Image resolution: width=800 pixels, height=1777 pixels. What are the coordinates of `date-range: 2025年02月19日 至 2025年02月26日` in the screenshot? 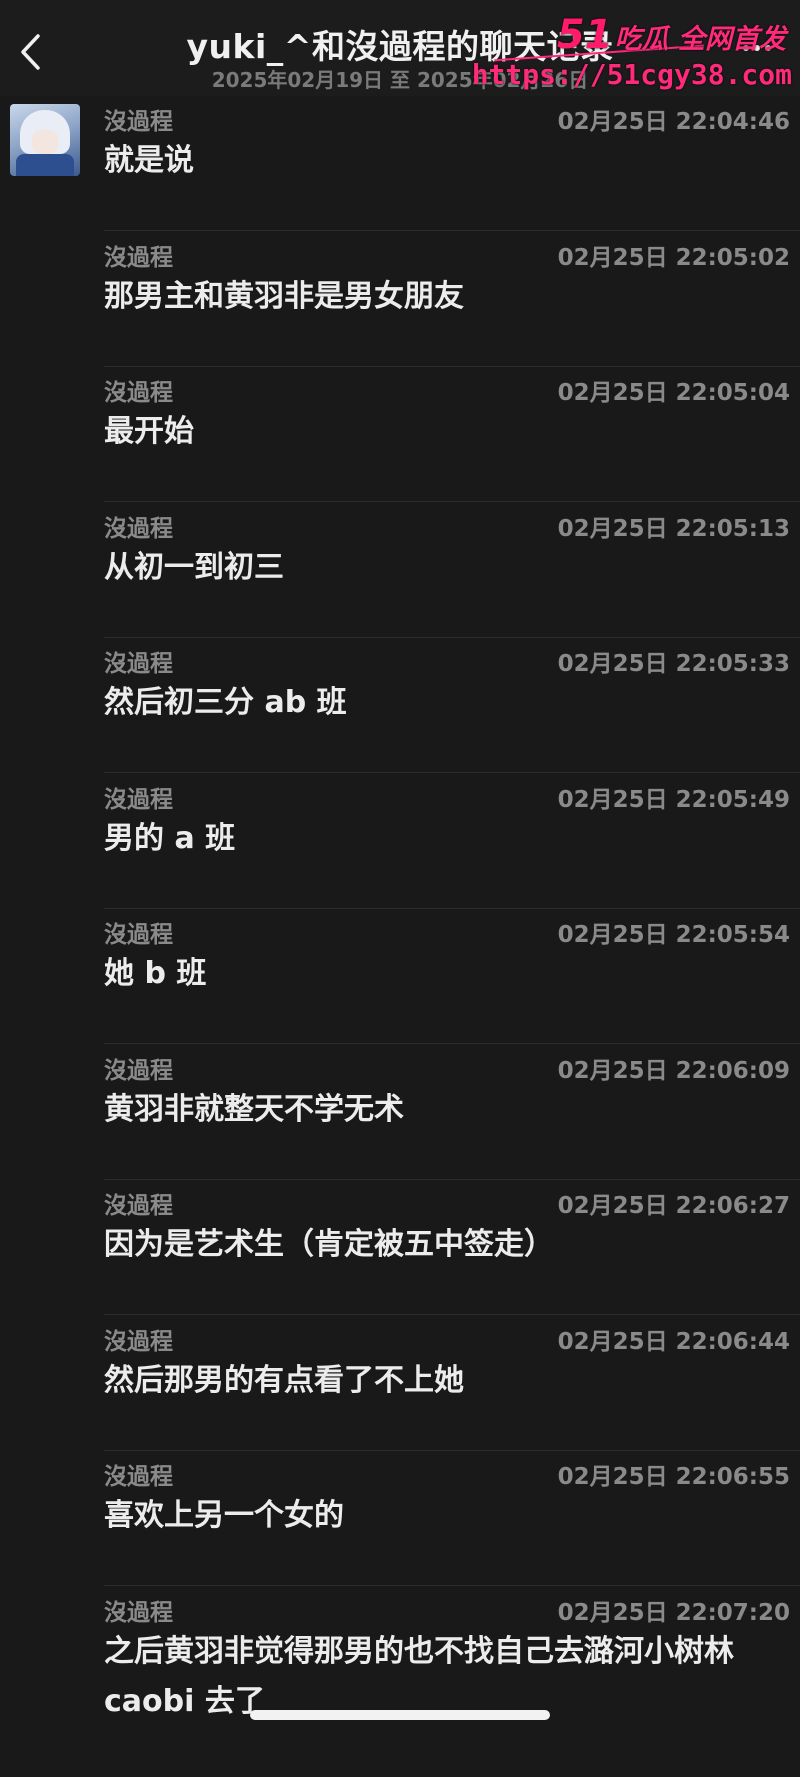 It's located at (400, 80).